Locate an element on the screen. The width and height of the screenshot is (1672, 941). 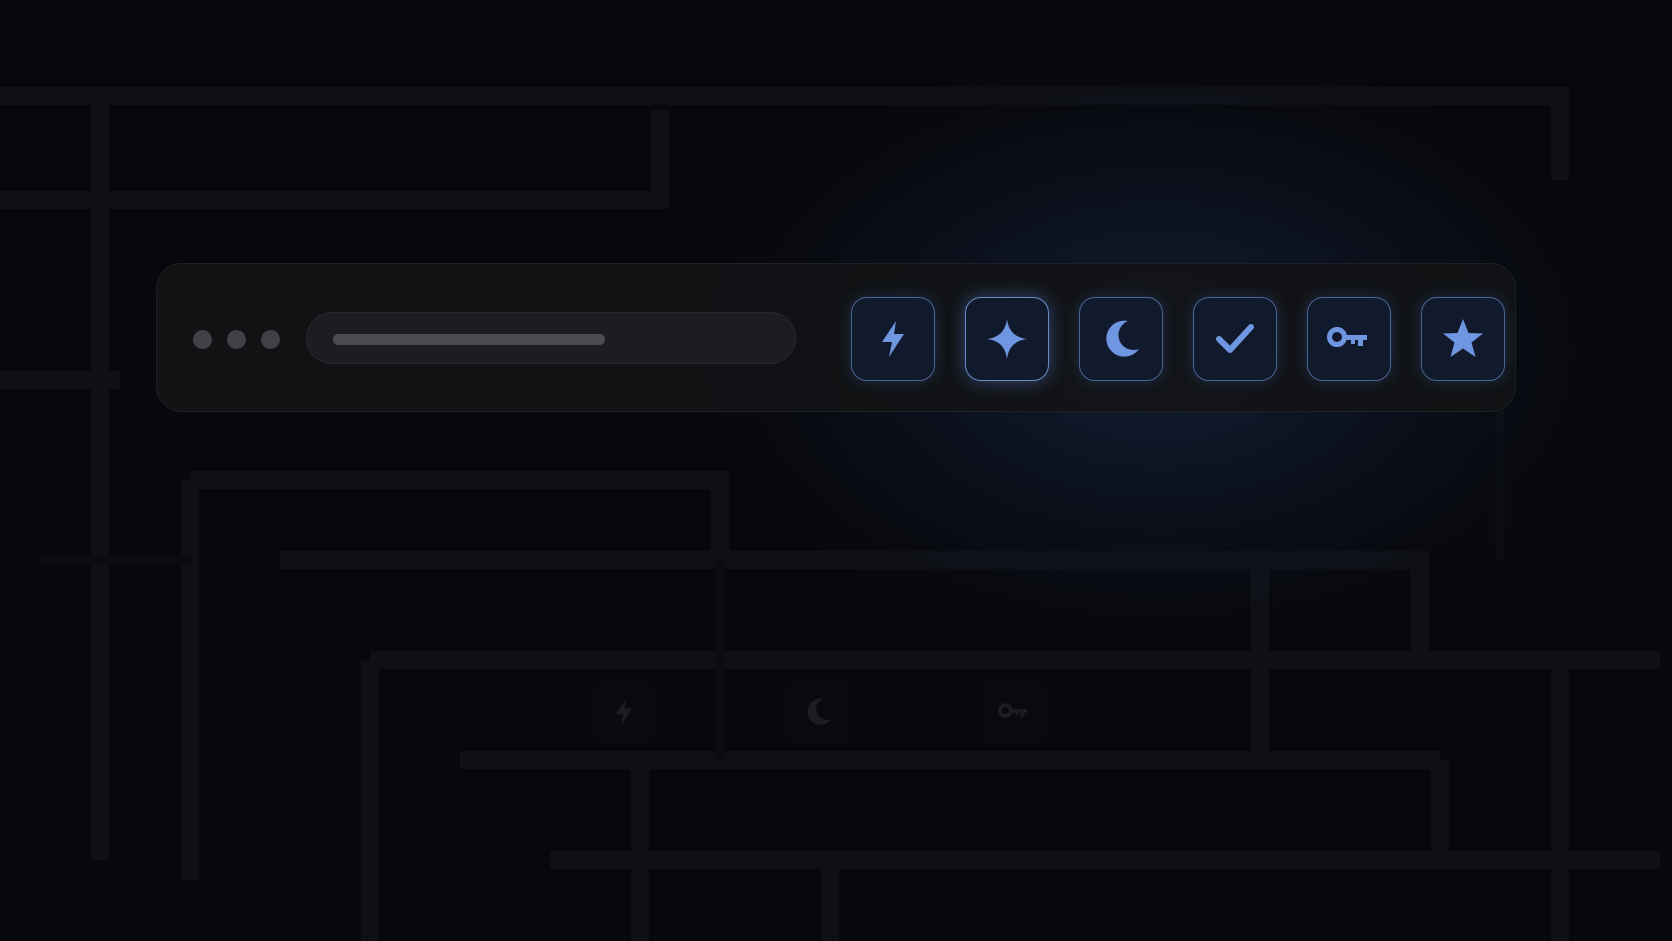
window-controls is located at coordinates (236, 339).